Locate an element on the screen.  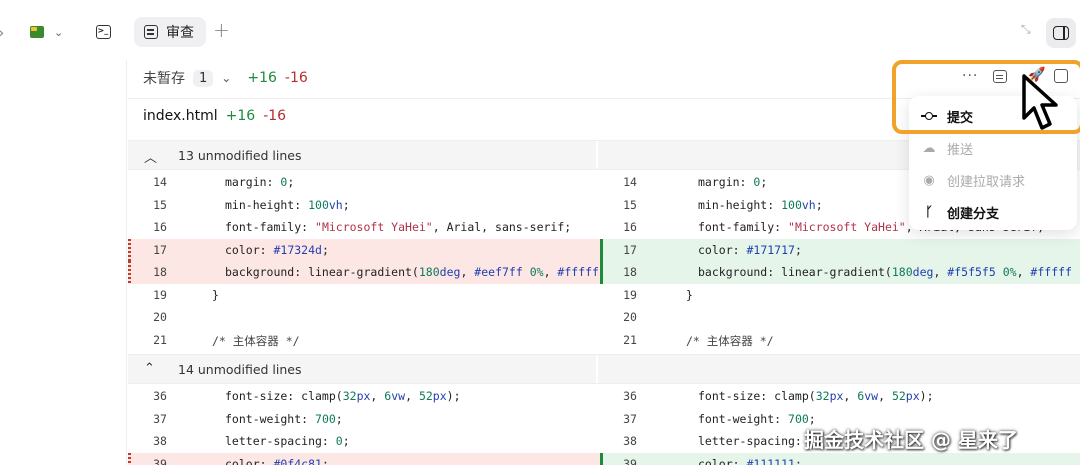
terminal-icon: >_ is located at coordinates (103, 32).